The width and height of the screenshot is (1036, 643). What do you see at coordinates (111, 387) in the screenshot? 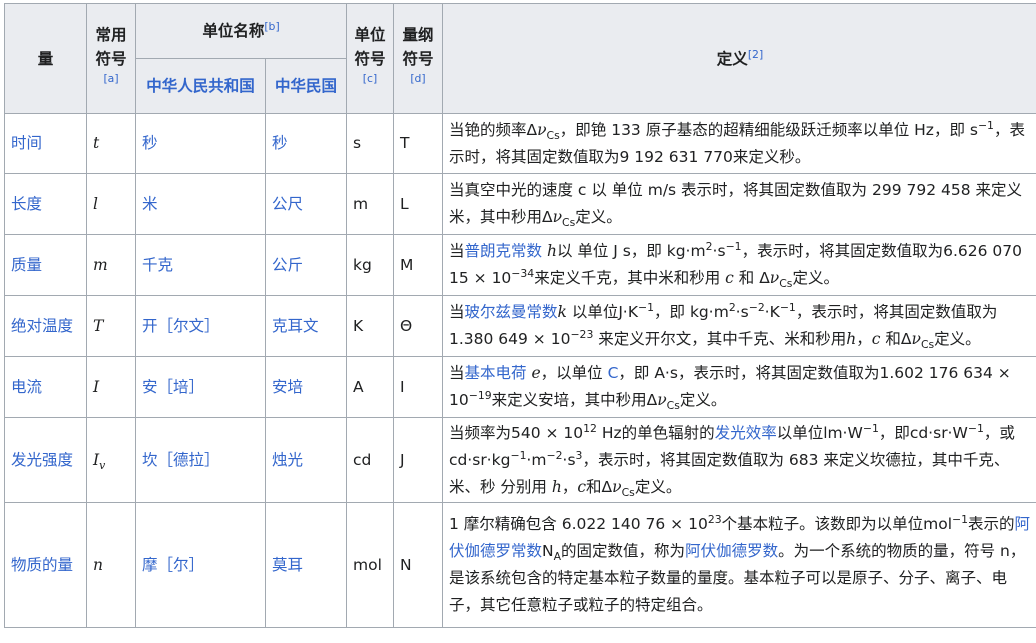
I see `symbol-cell: I` at bounding box center [111, 387].